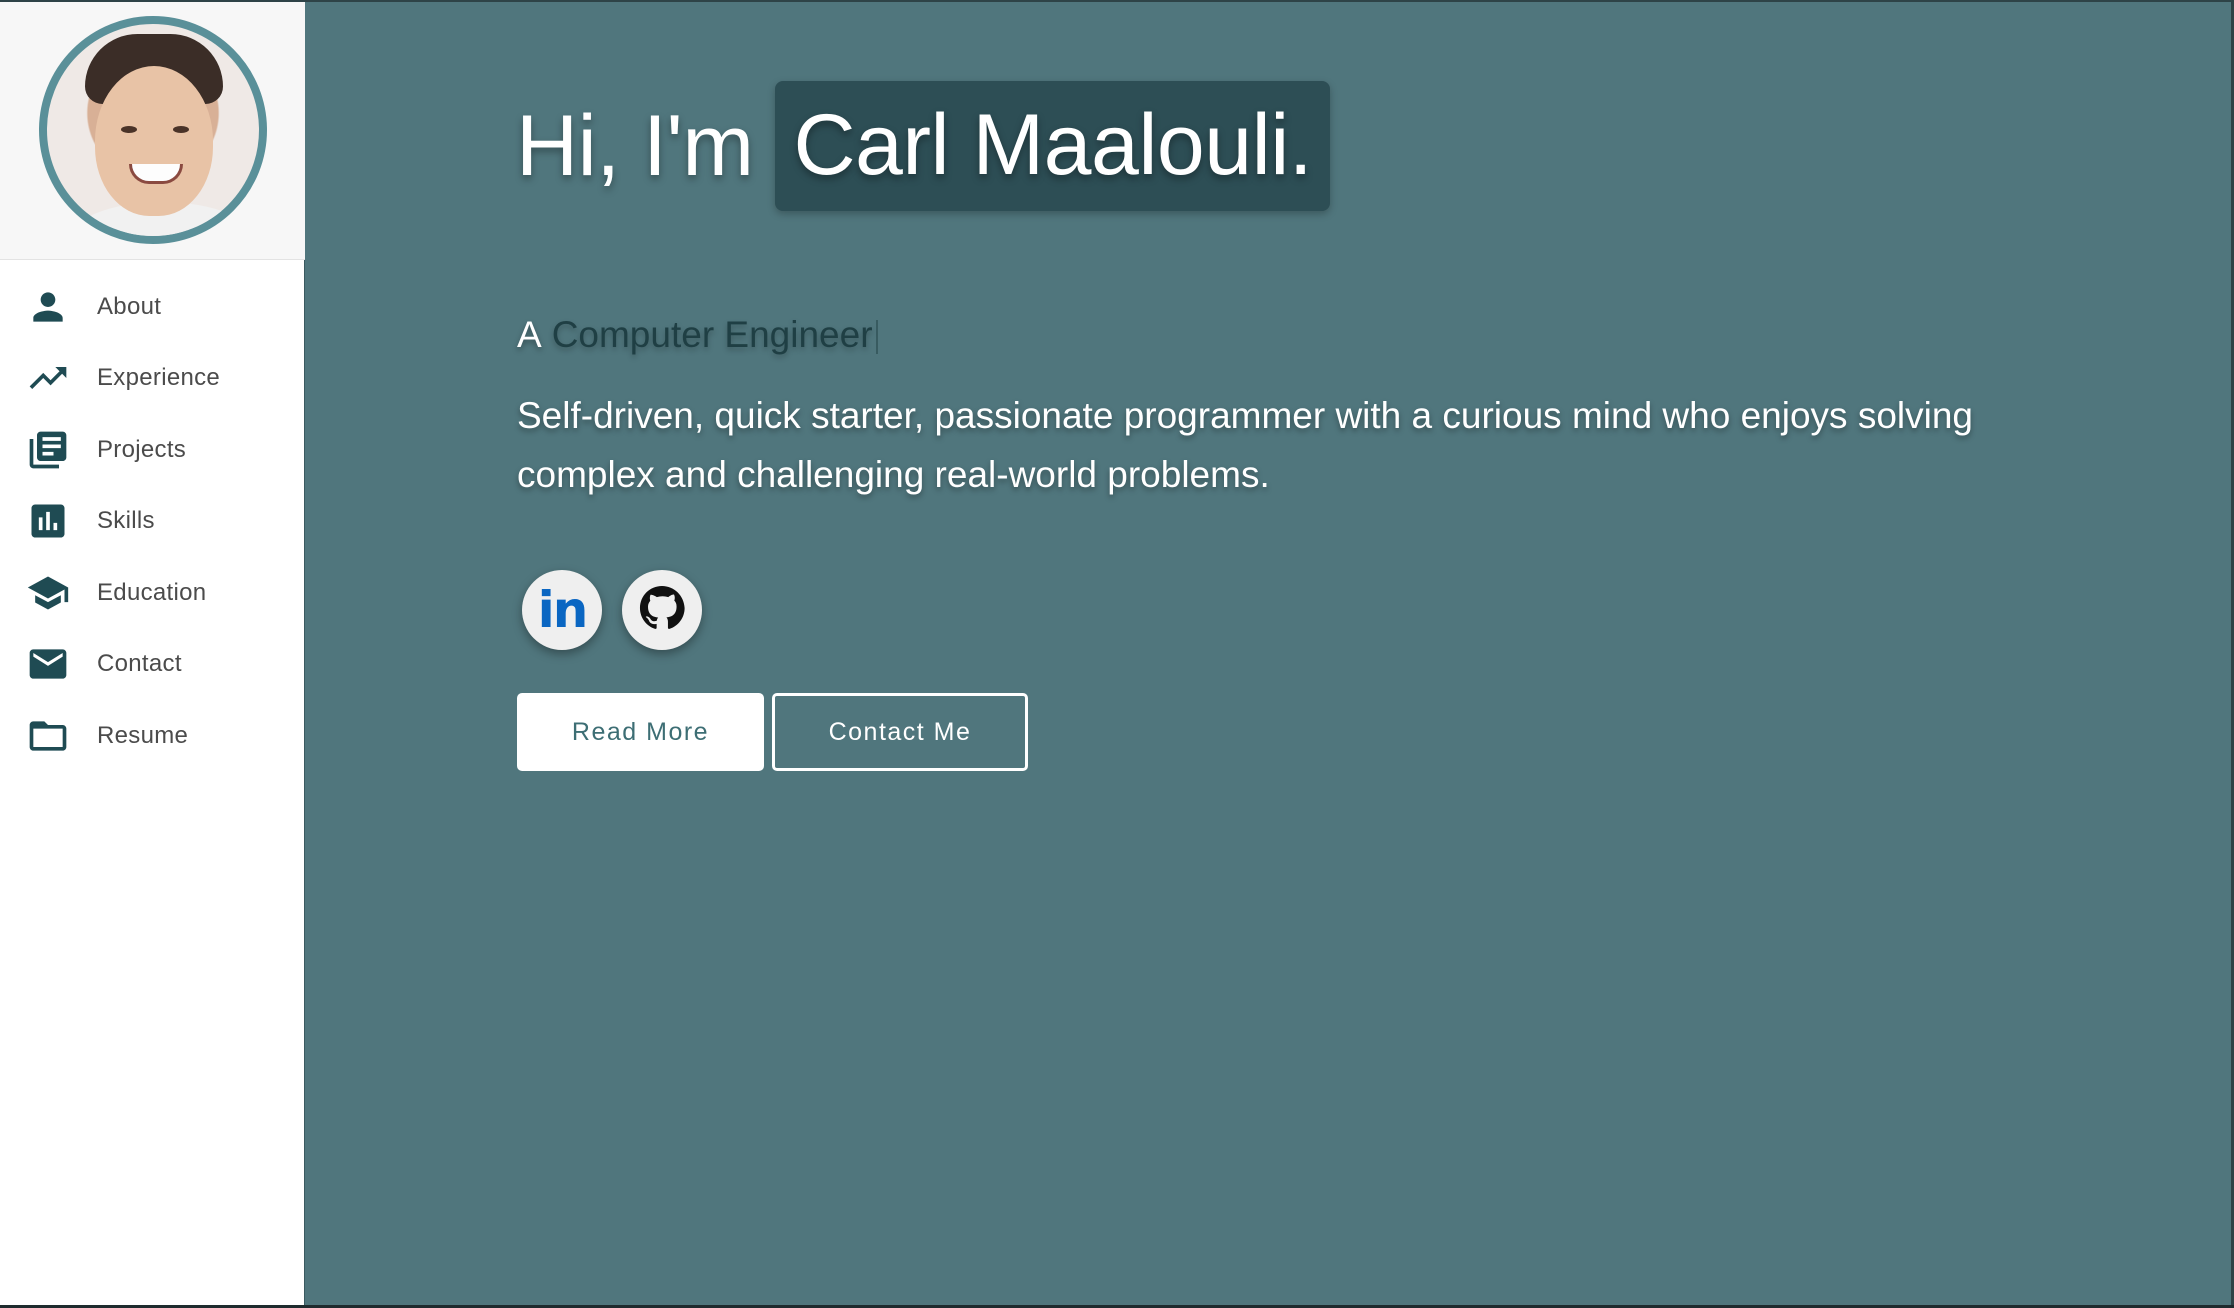 The image size is (2234, 1308). I want to click on read-more-button: Read More, so click(640, 732).